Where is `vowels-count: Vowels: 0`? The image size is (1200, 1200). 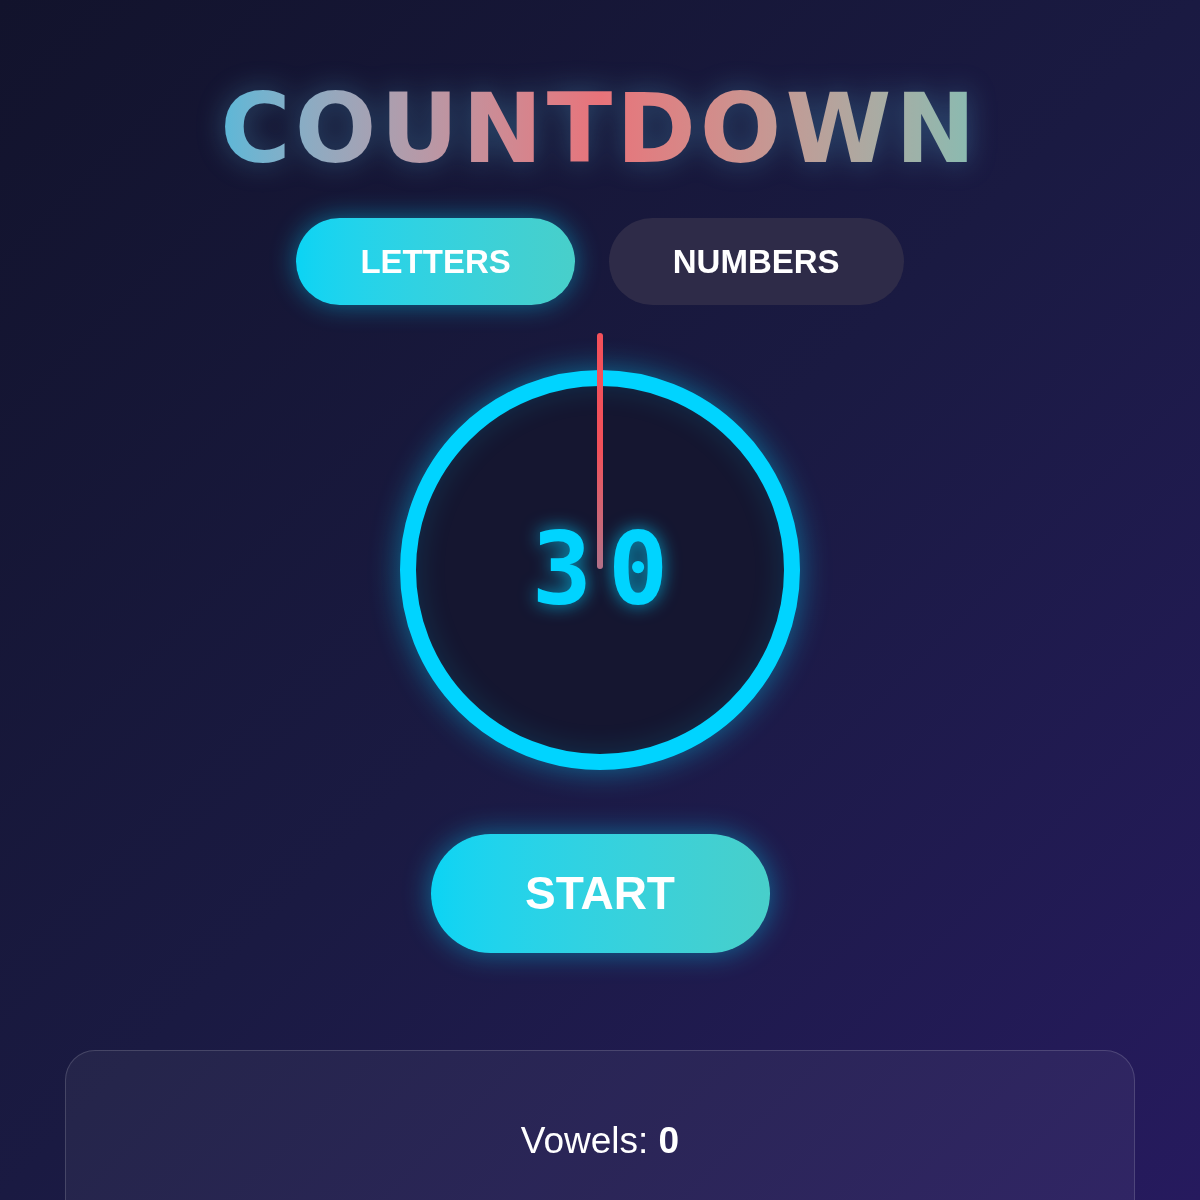
vowels-count: Vowels: 0 is located at coordinates (600, 1141).